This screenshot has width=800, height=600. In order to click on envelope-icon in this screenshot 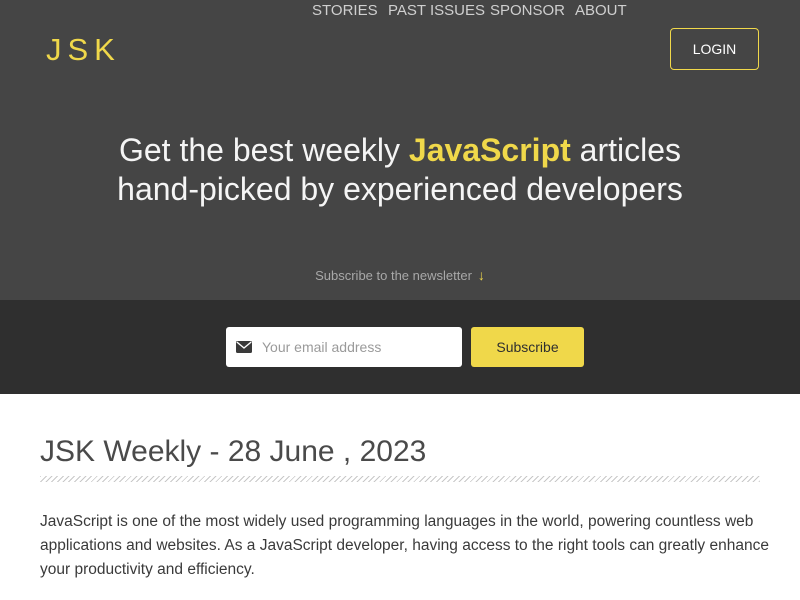, I will do `click(244, 347)`.